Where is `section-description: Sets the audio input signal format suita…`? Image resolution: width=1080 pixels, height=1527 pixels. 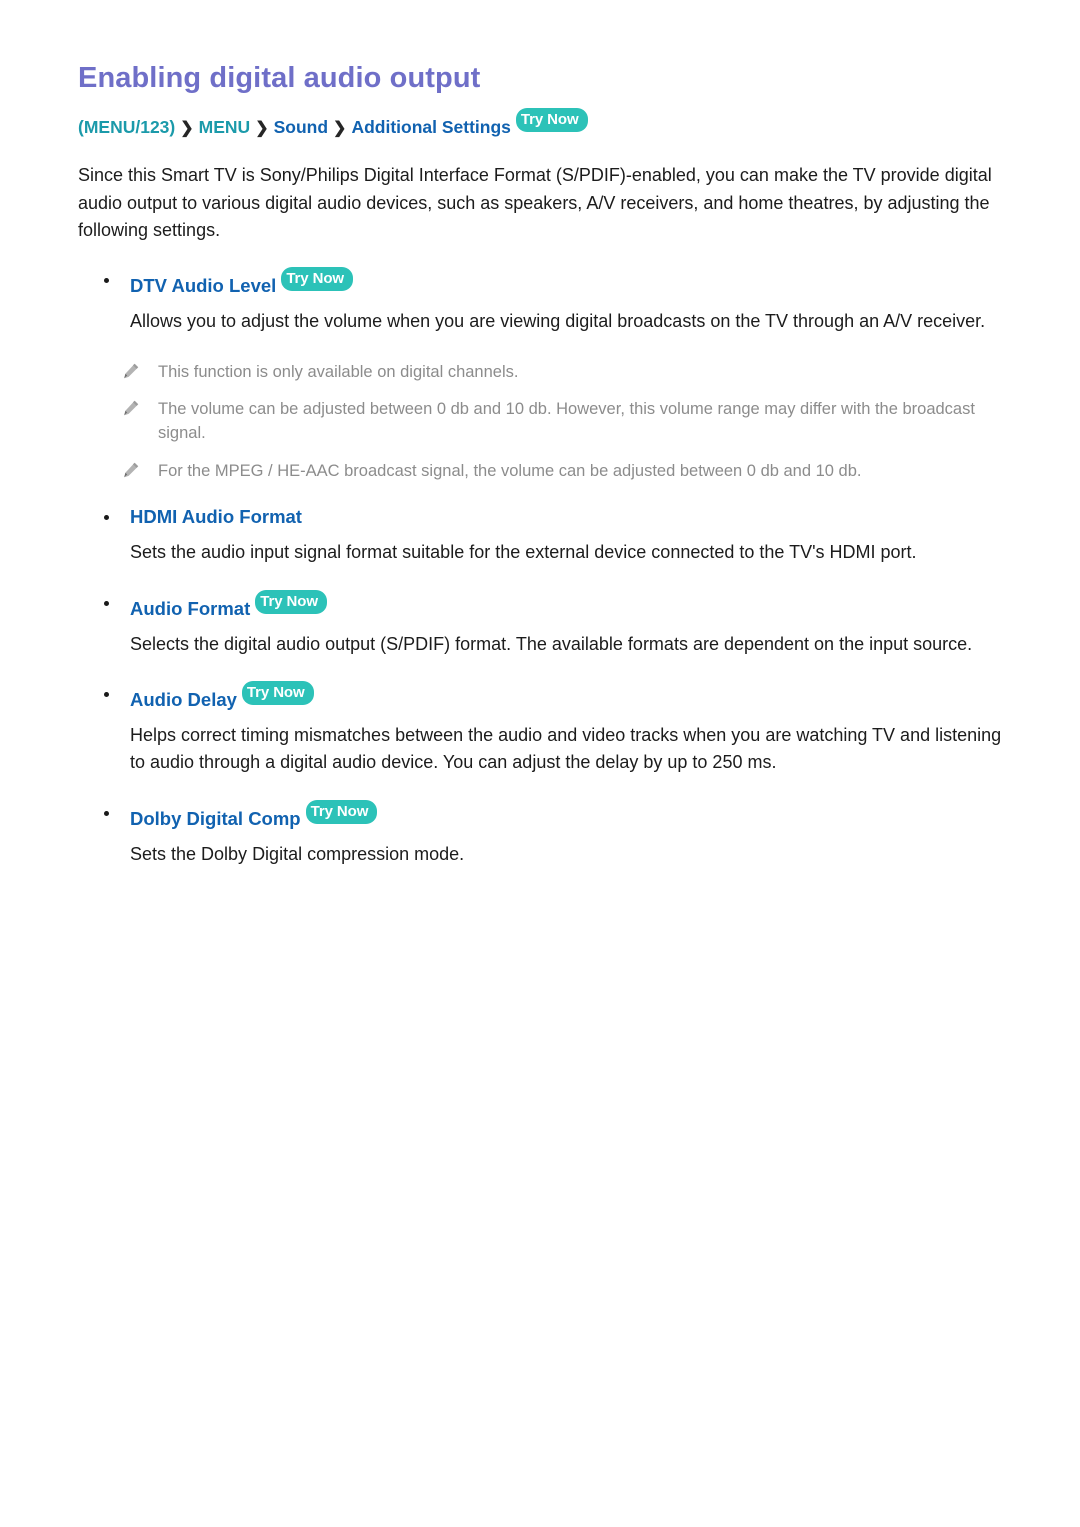 section-description: Sets the audio input signal format suita… is located at coordinates (523, 552).